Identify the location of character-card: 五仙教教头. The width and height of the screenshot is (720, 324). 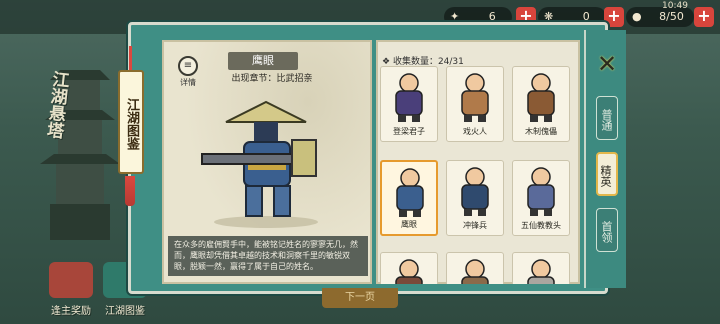
(541, 198).